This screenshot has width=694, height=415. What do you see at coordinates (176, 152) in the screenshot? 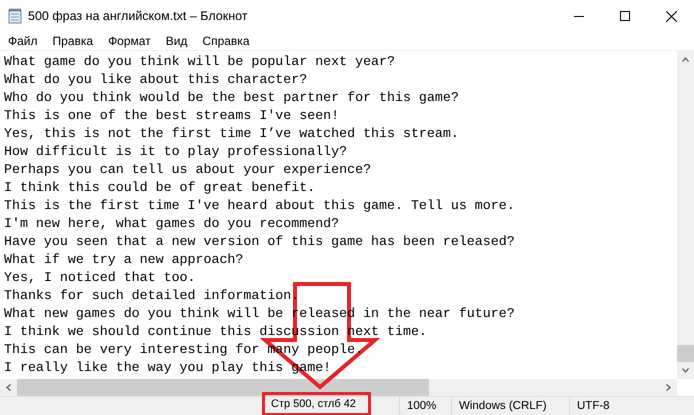
I see `text-line: How difficult is it to play professionally?` at bounding box center [176, 152].